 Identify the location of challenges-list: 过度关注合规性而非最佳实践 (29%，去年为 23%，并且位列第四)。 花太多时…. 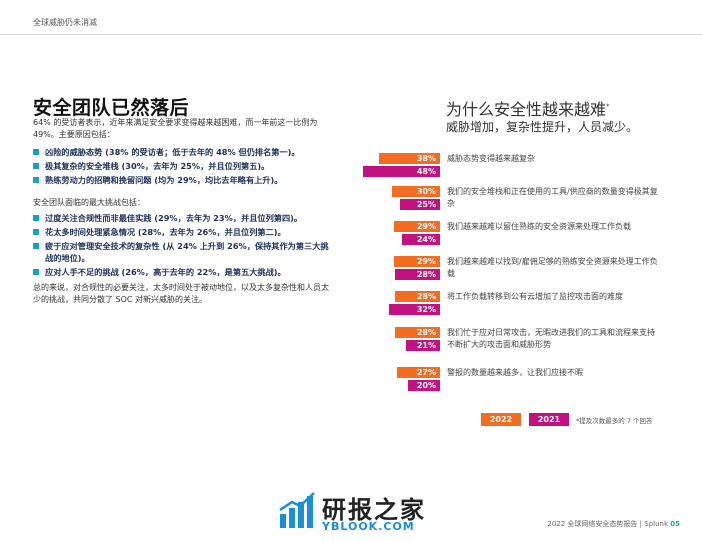
(183, 246).